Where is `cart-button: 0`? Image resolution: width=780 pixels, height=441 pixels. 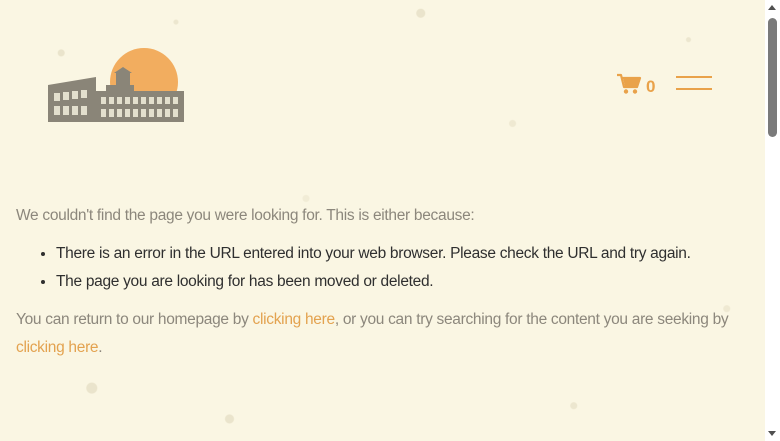
cart-button: 0 is located at coordinates (635, 86).